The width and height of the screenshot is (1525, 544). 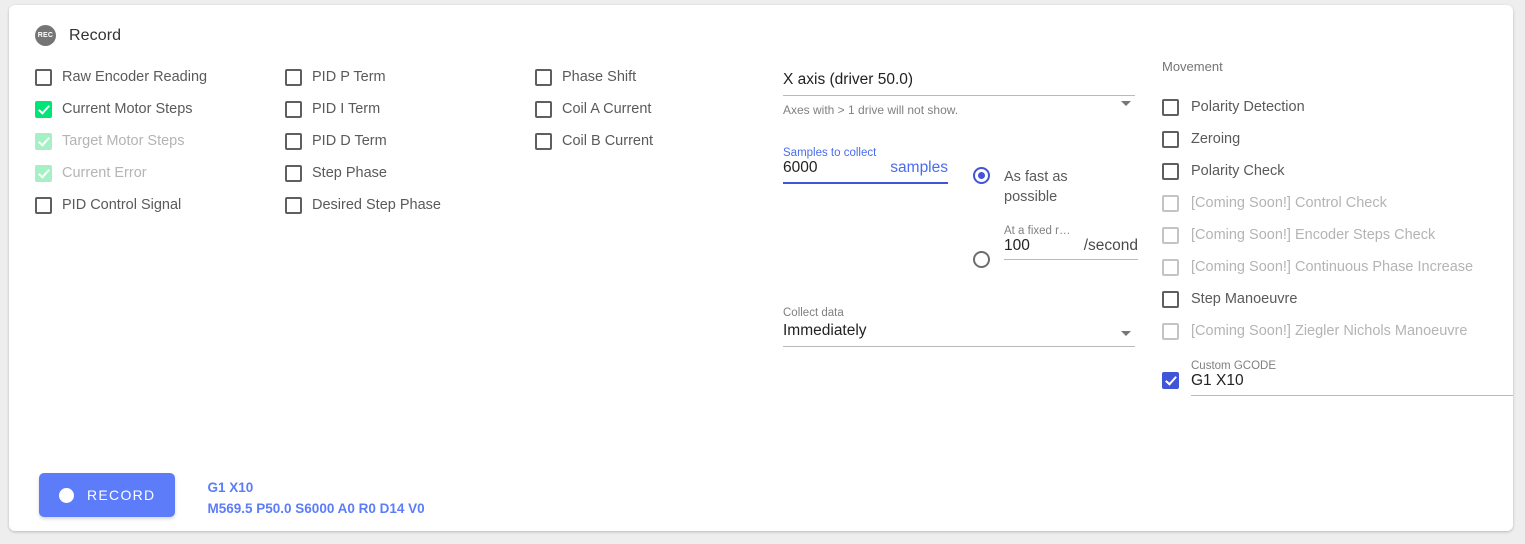 What do you see at coordinates (1337, 171) in the screenshot?
I see `movement-checkbox-2: Polarity Check` at bounding box center [1337, 171].